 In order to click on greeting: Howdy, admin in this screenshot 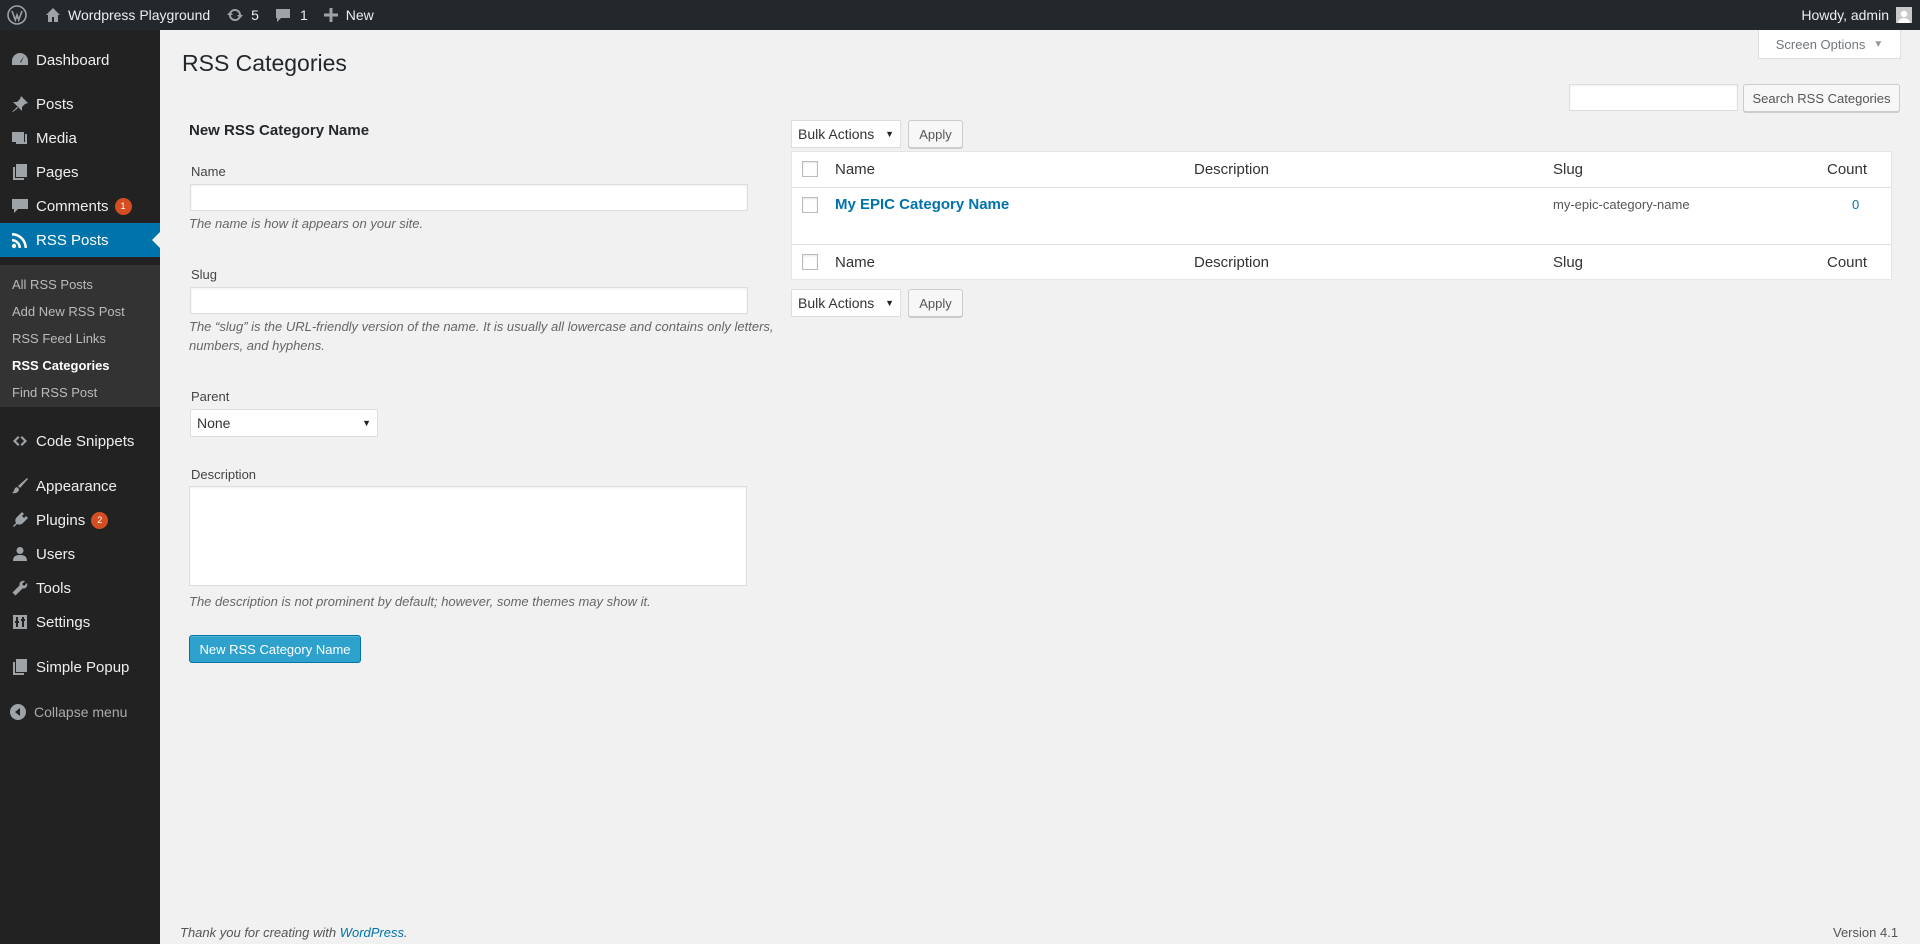, I will do `click(1845, 15)`.